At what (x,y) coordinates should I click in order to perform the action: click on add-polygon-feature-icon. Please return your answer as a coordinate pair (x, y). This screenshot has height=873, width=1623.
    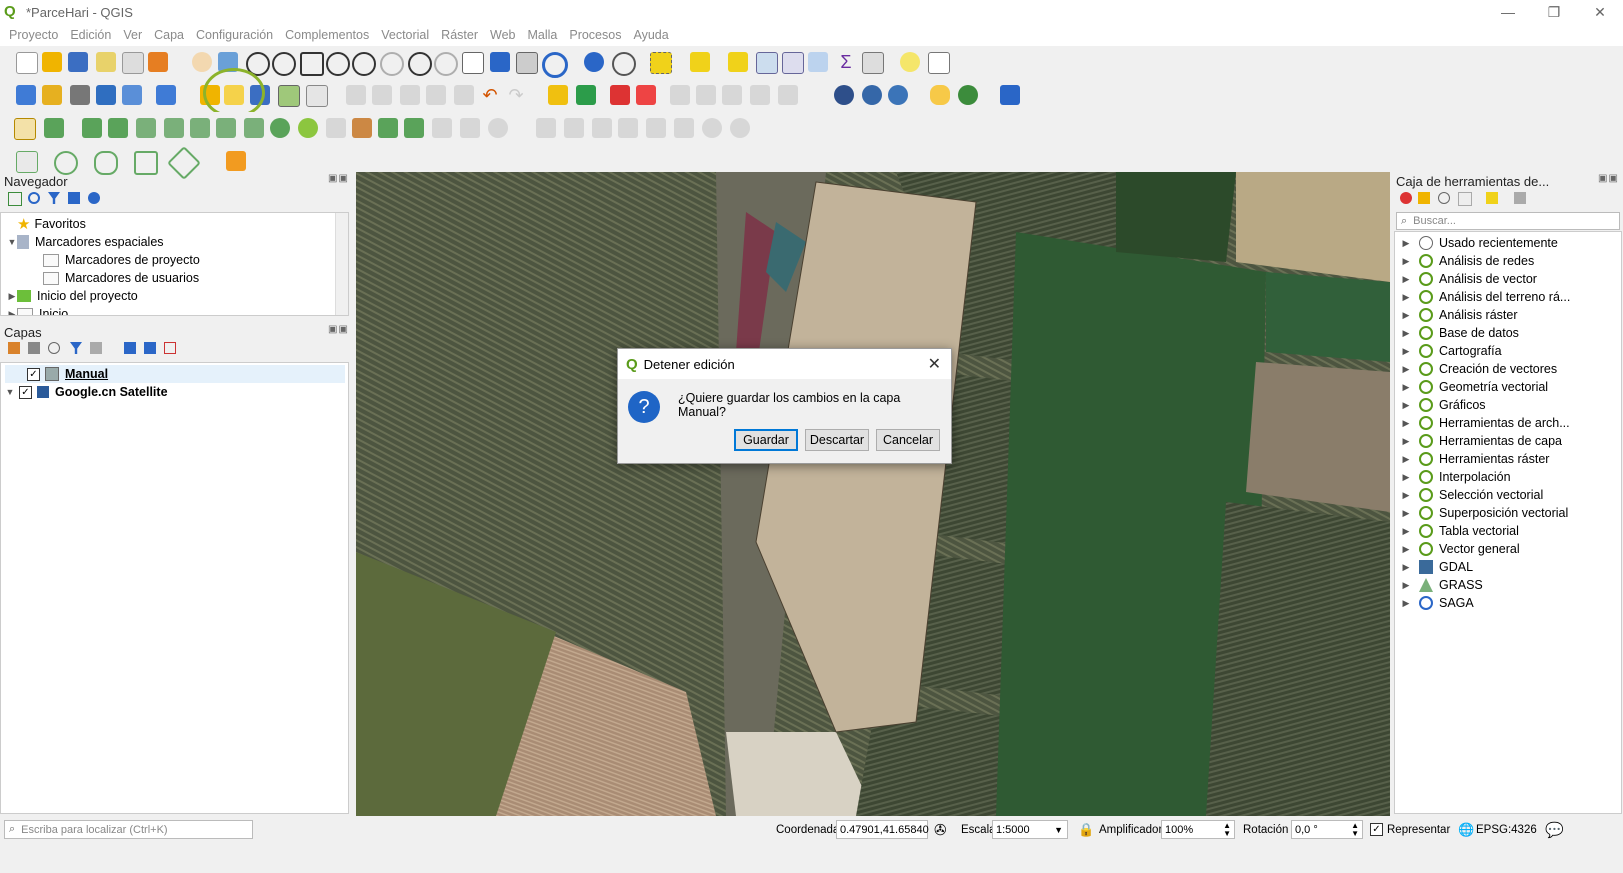
    Looking at the image, I should click on (289, 96).